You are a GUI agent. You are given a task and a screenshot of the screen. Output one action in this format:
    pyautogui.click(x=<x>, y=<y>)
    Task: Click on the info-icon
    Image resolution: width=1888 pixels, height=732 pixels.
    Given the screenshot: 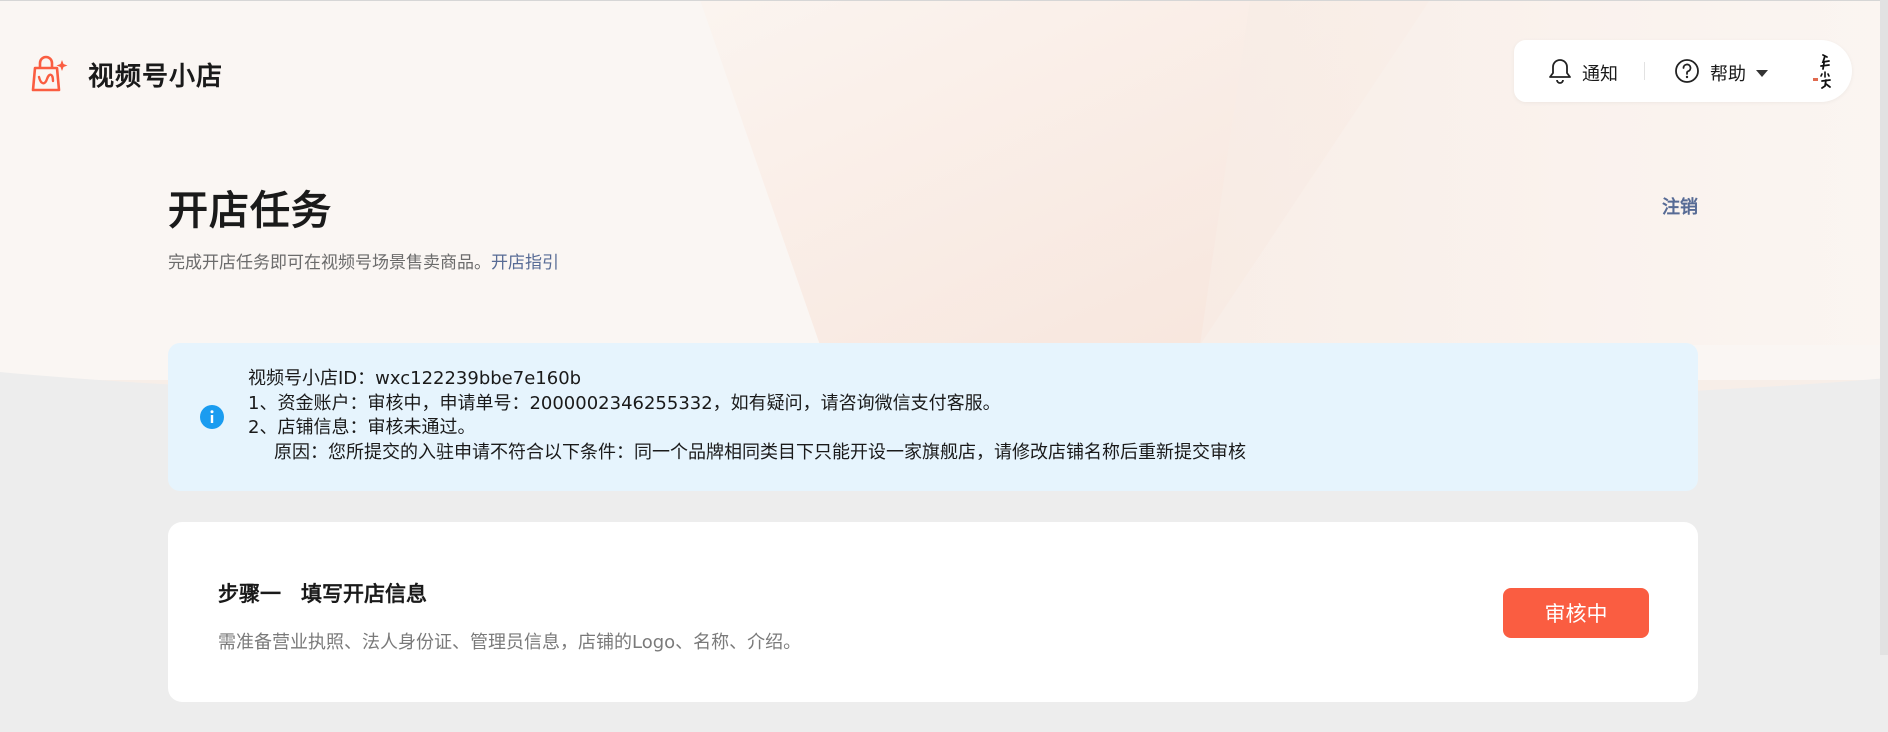 What is the action you would take?
    pyautogui.click(x=212, y=417)
    